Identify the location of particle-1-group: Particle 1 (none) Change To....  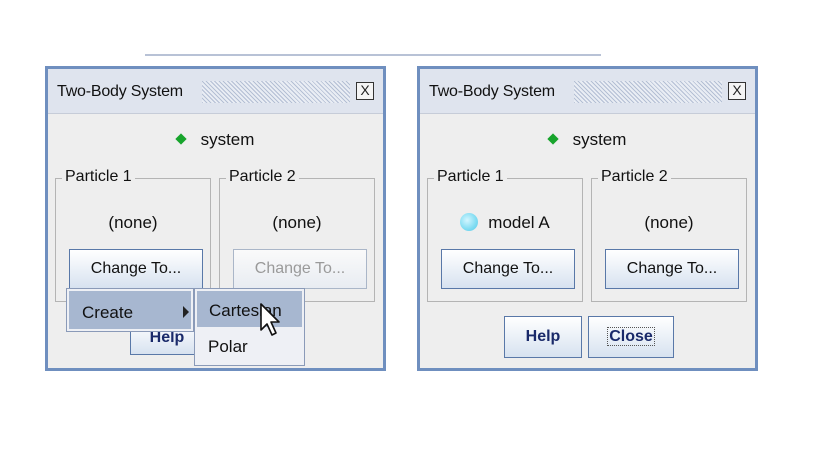
(133, 235).